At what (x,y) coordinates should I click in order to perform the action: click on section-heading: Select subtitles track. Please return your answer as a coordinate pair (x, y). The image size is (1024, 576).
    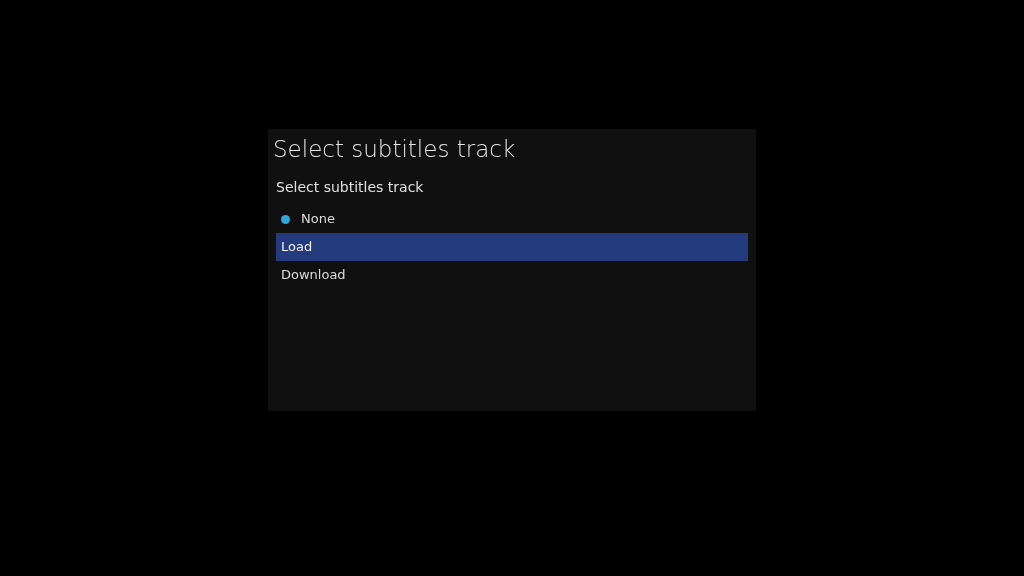
    Looking at the image, I should click on (350, 187).